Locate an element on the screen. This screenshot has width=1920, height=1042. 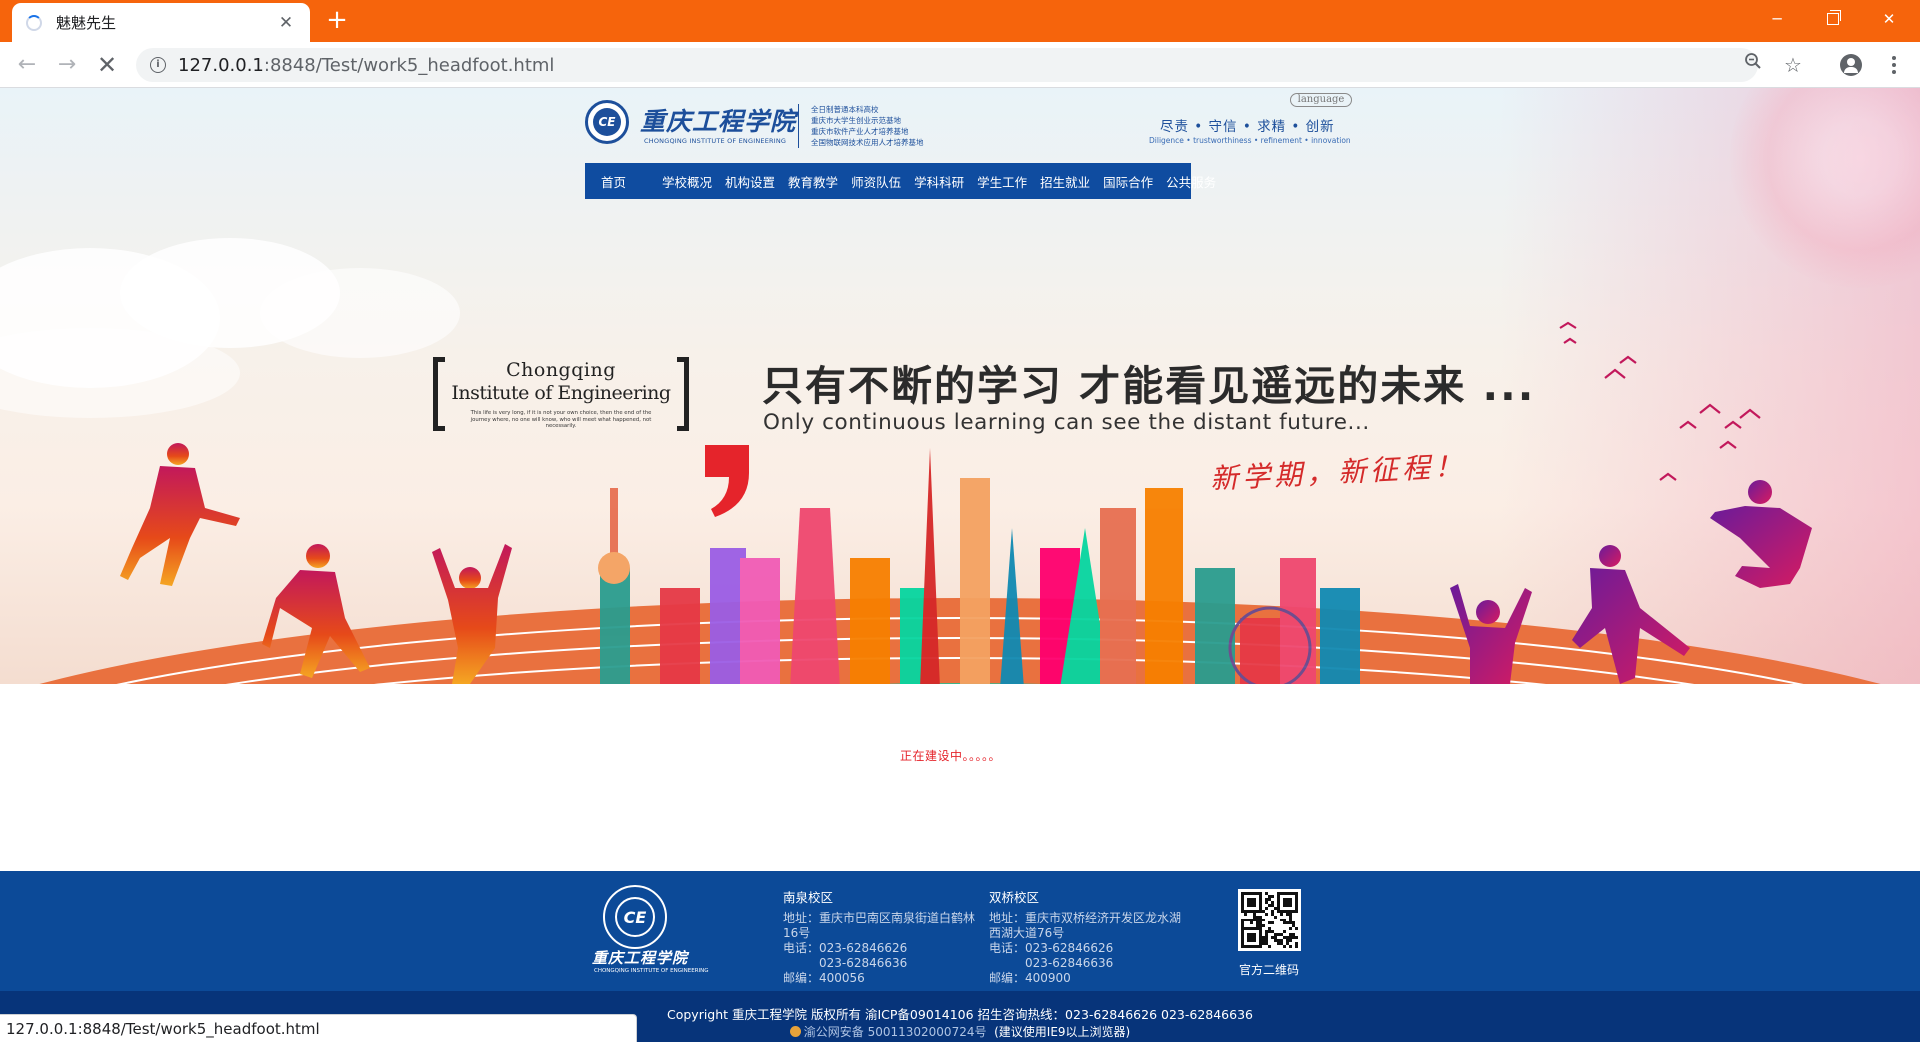
honor-item: 重庆市大学生创业示范基地 is located at coordinates (856, 120).